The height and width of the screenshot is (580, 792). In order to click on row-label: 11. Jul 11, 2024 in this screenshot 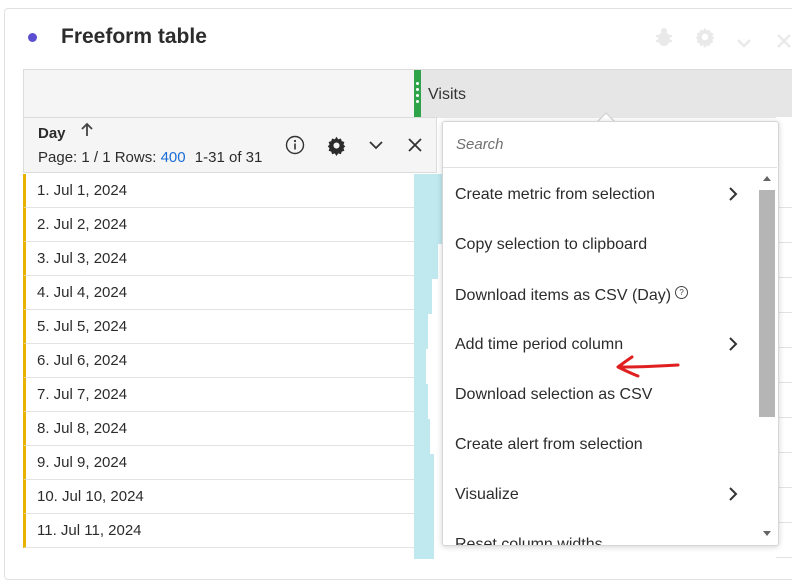, I will do `click(89, 530)`.